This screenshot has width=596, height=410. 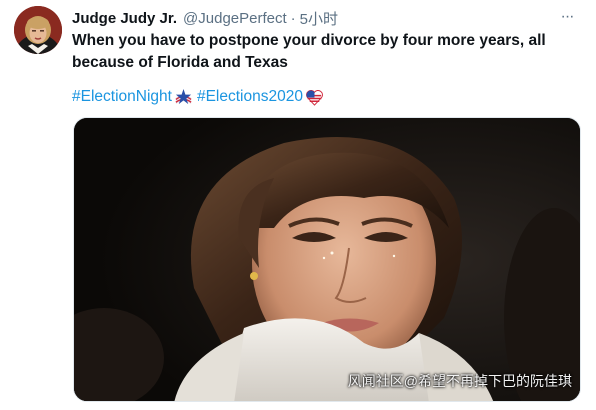 I want to click on author-avatar, so click(x=38, y=30).